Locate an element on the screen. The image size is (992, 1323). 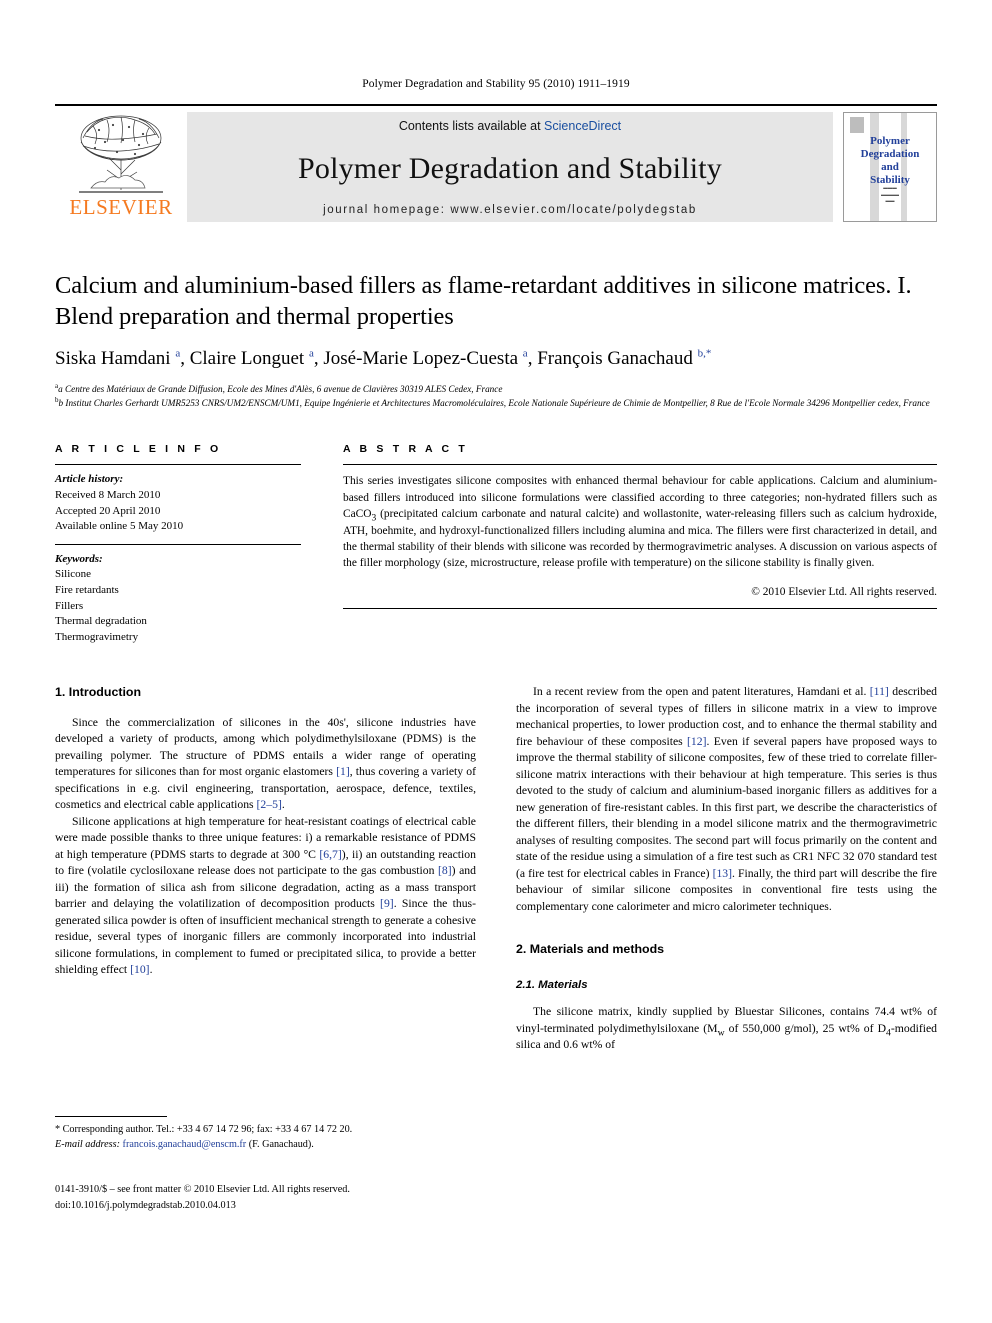
keyword-item: Fire retardants is located at coordinates (87, 590).